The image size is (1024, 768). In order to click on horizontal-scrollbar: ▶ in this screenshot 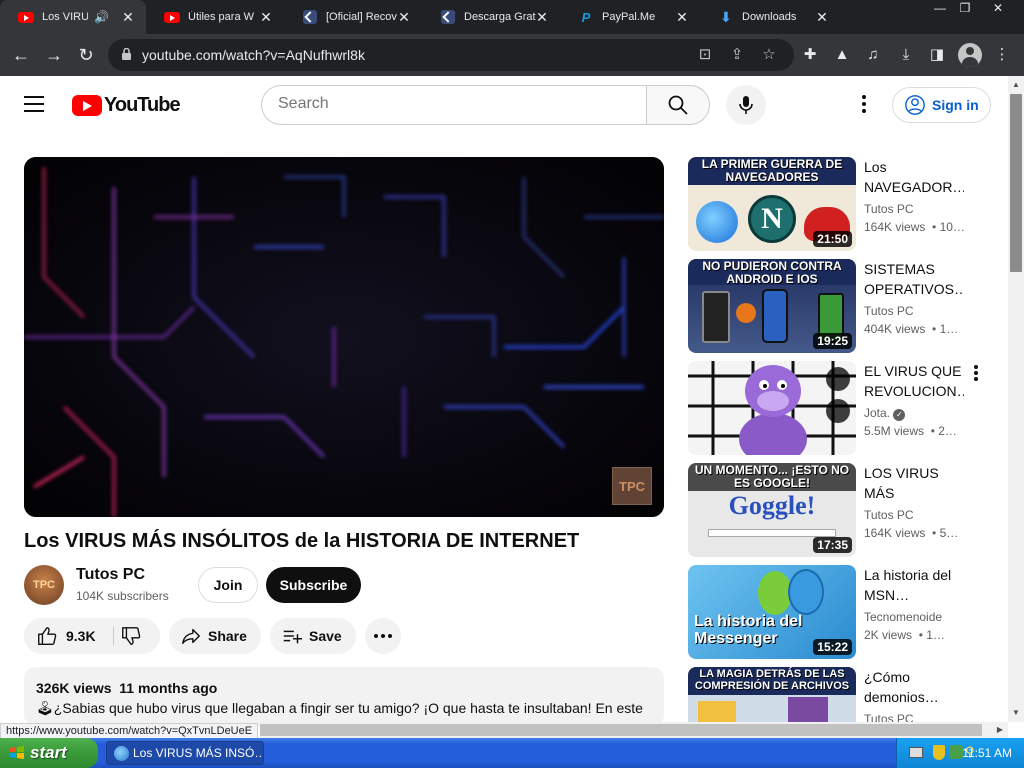, I will do `click(634, 730)`.